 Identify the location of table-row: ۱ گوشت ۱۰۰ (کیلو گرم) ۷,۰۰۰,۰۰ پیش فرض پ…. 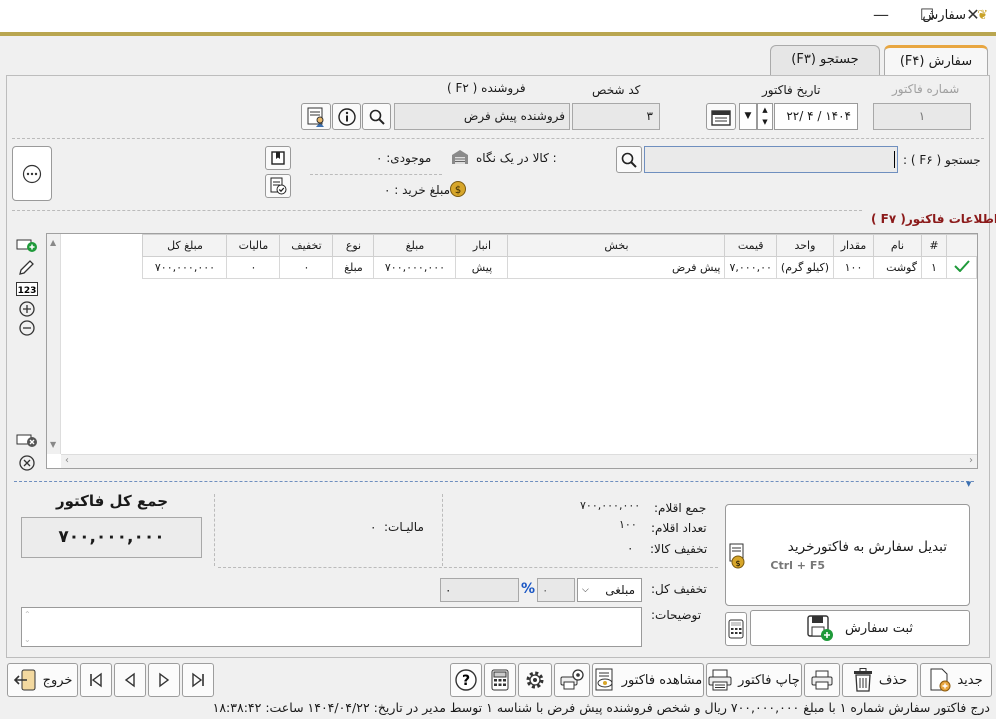
(559, 267).